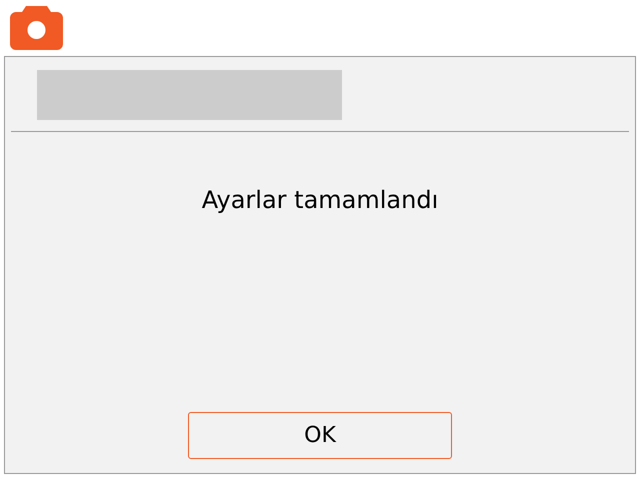  What do you see at coordinates (320, 435) in the screenshot?
I see `ok-button: OK` at bounding box center [320, 435].